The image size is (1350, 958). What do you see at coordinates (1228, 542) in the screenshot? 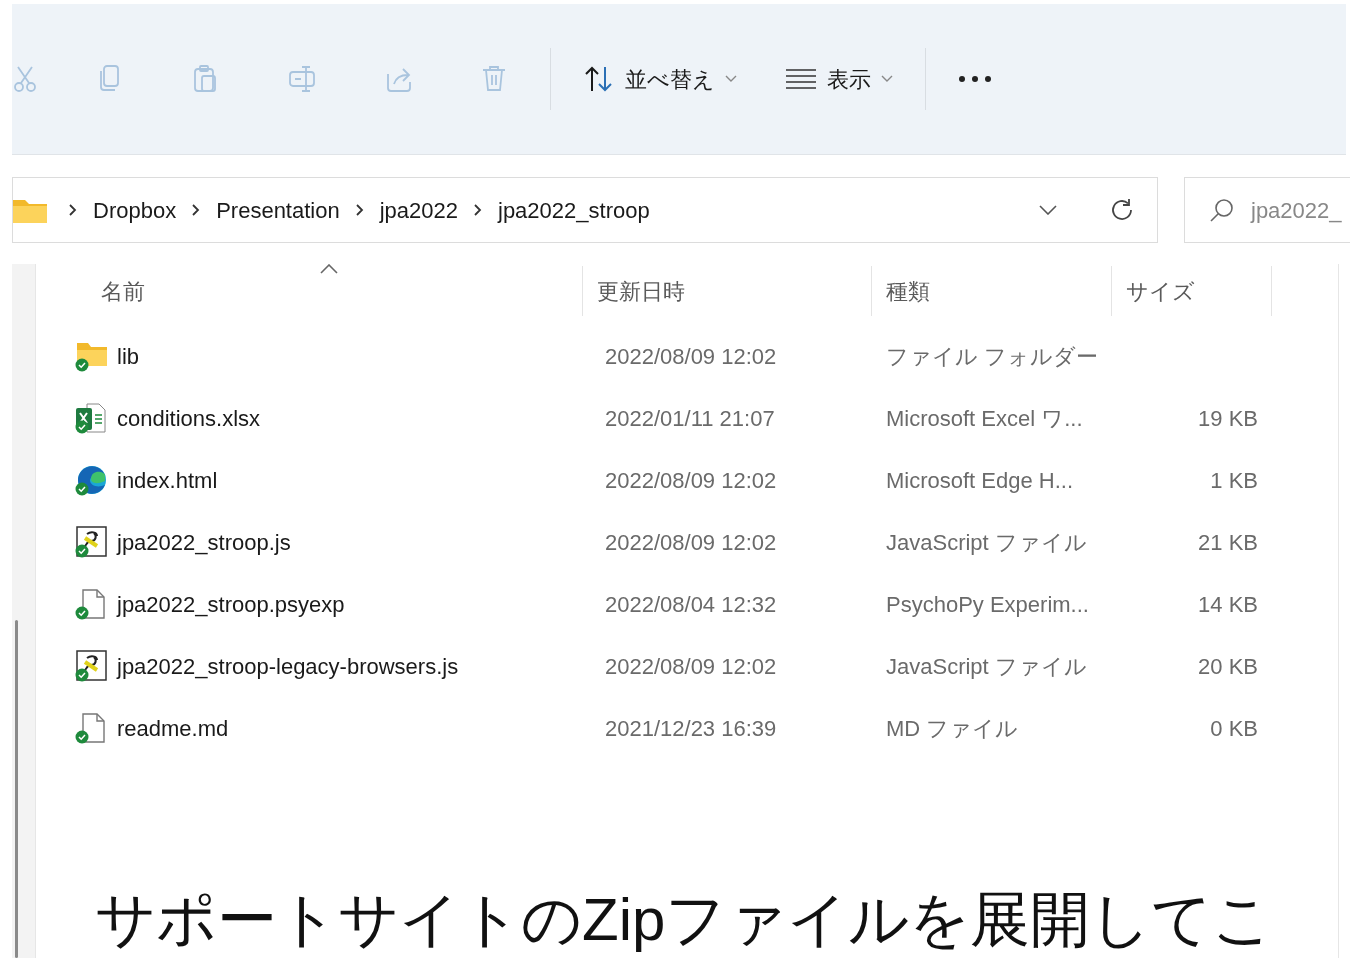
I see `file-size: 21 KB` at bounding box center [1228, 542].